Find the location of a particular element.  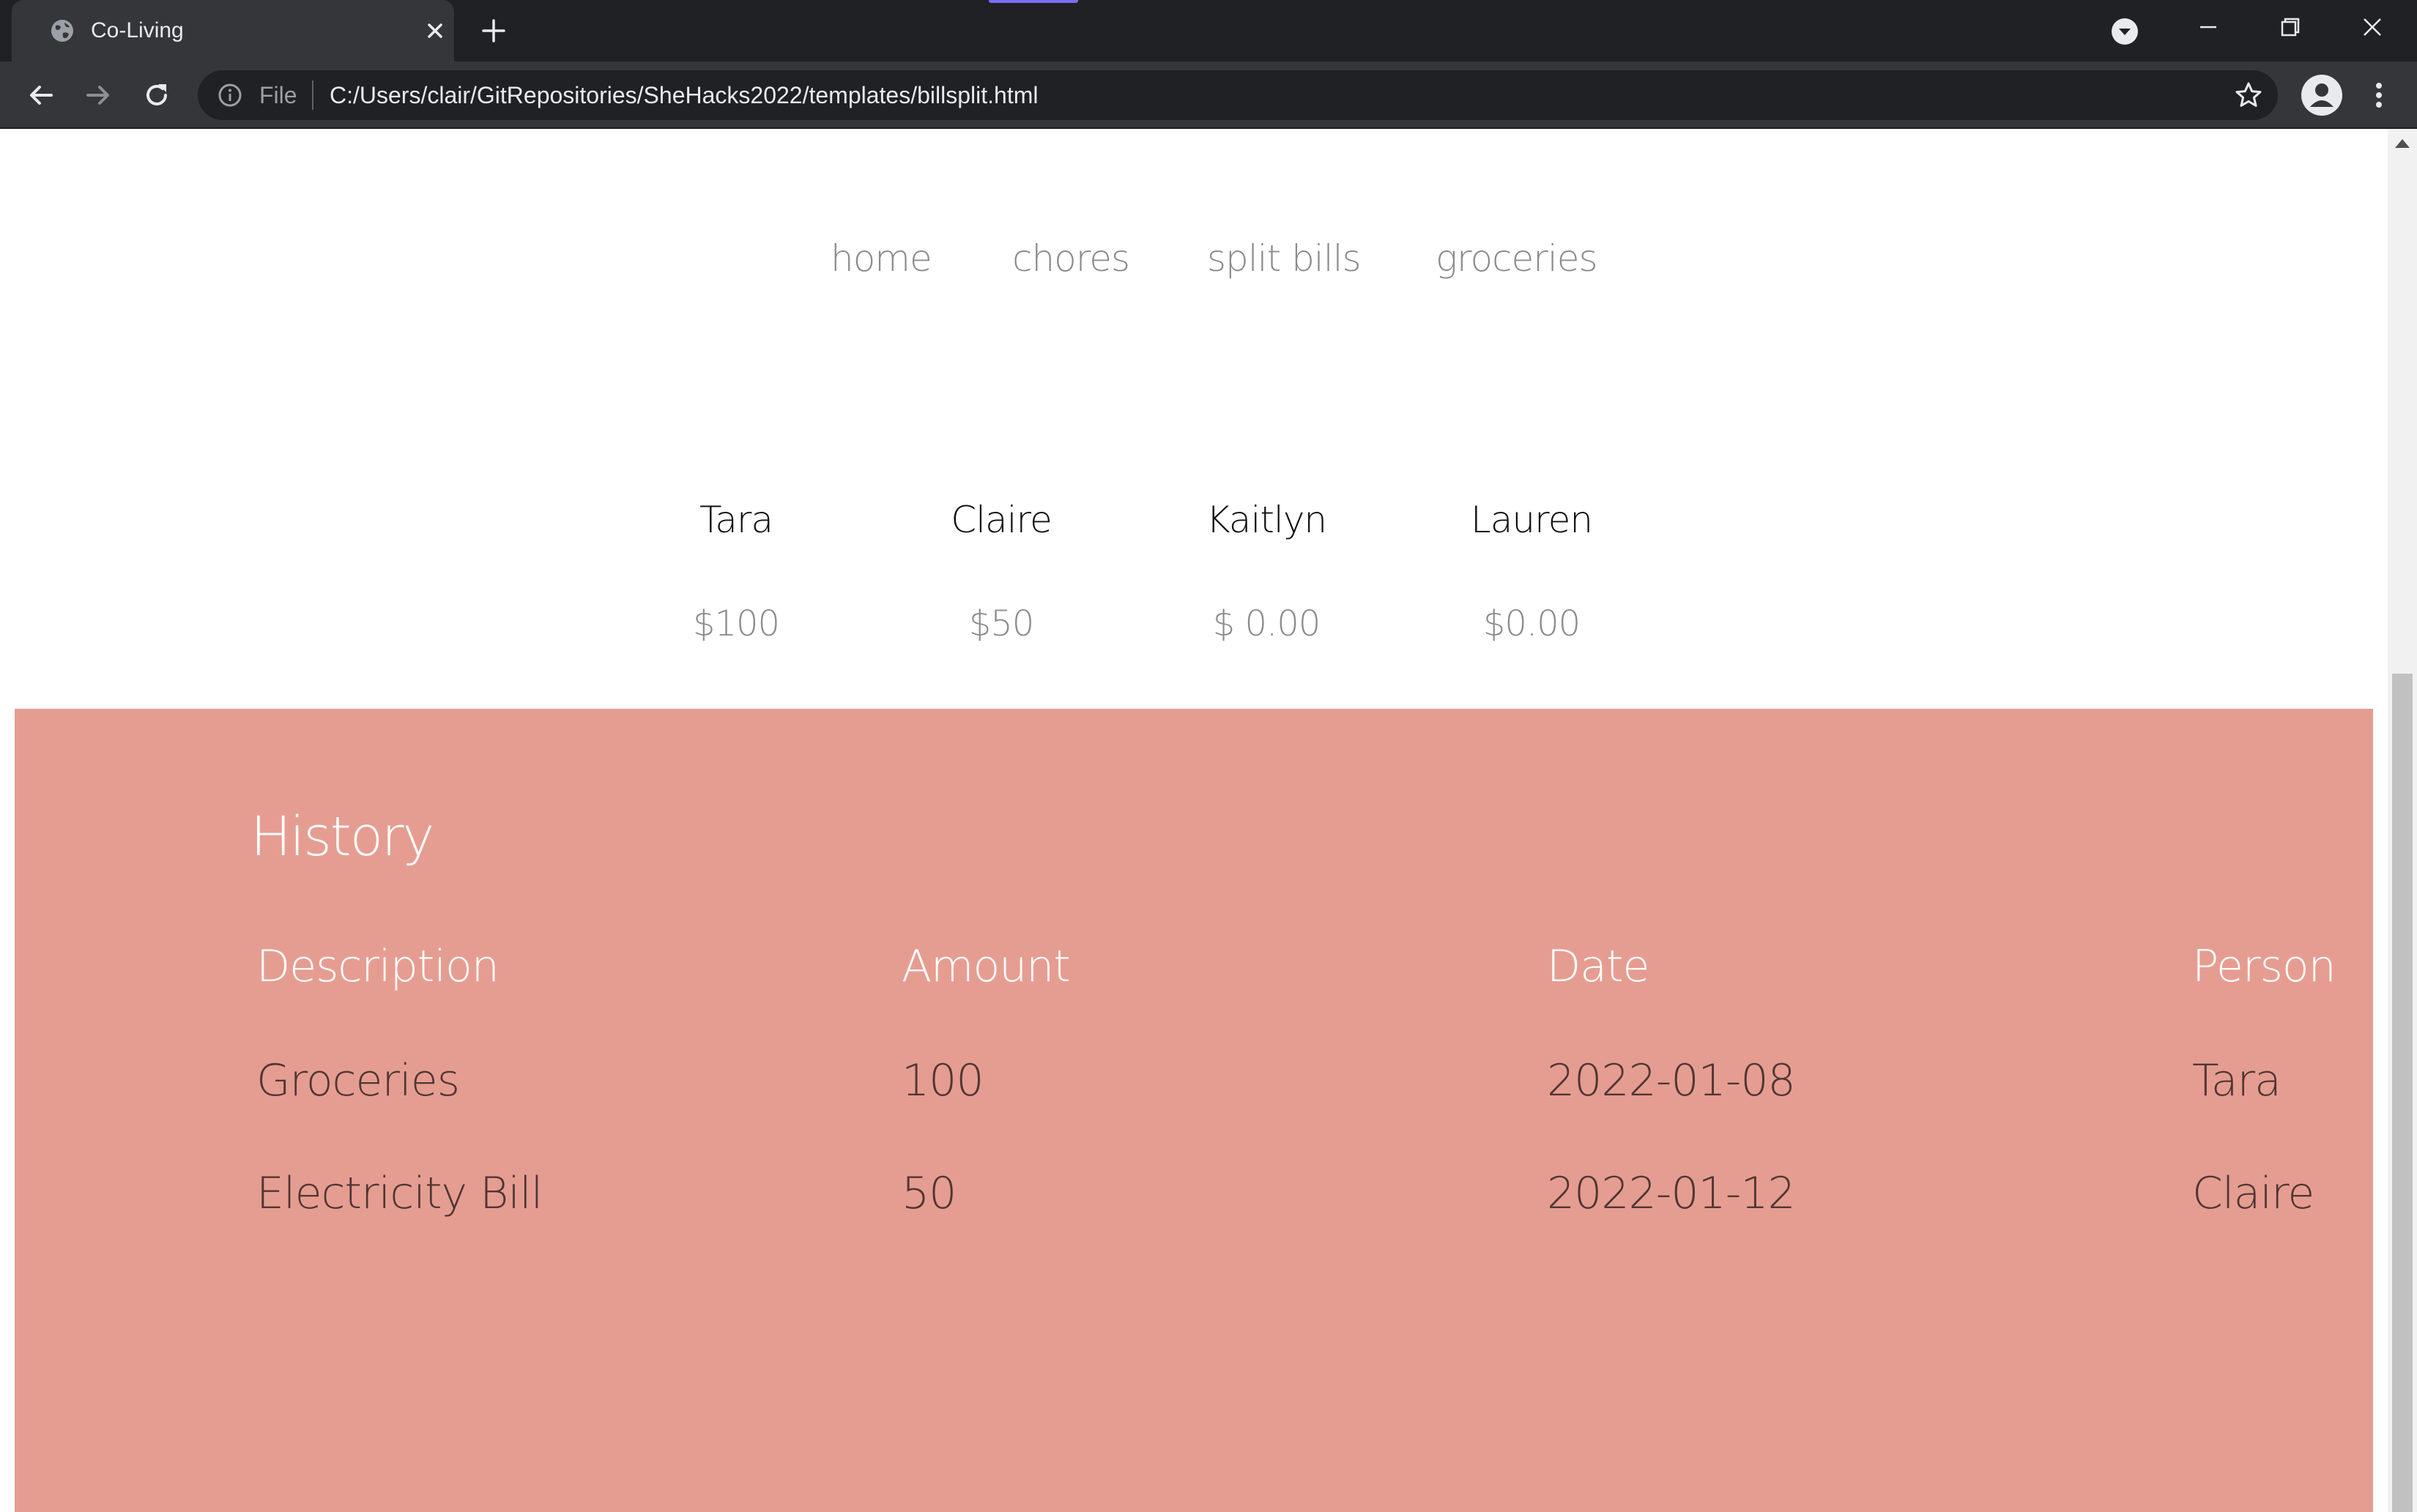

nav-split-bills: split bills is located at coordinates (1284, 258).